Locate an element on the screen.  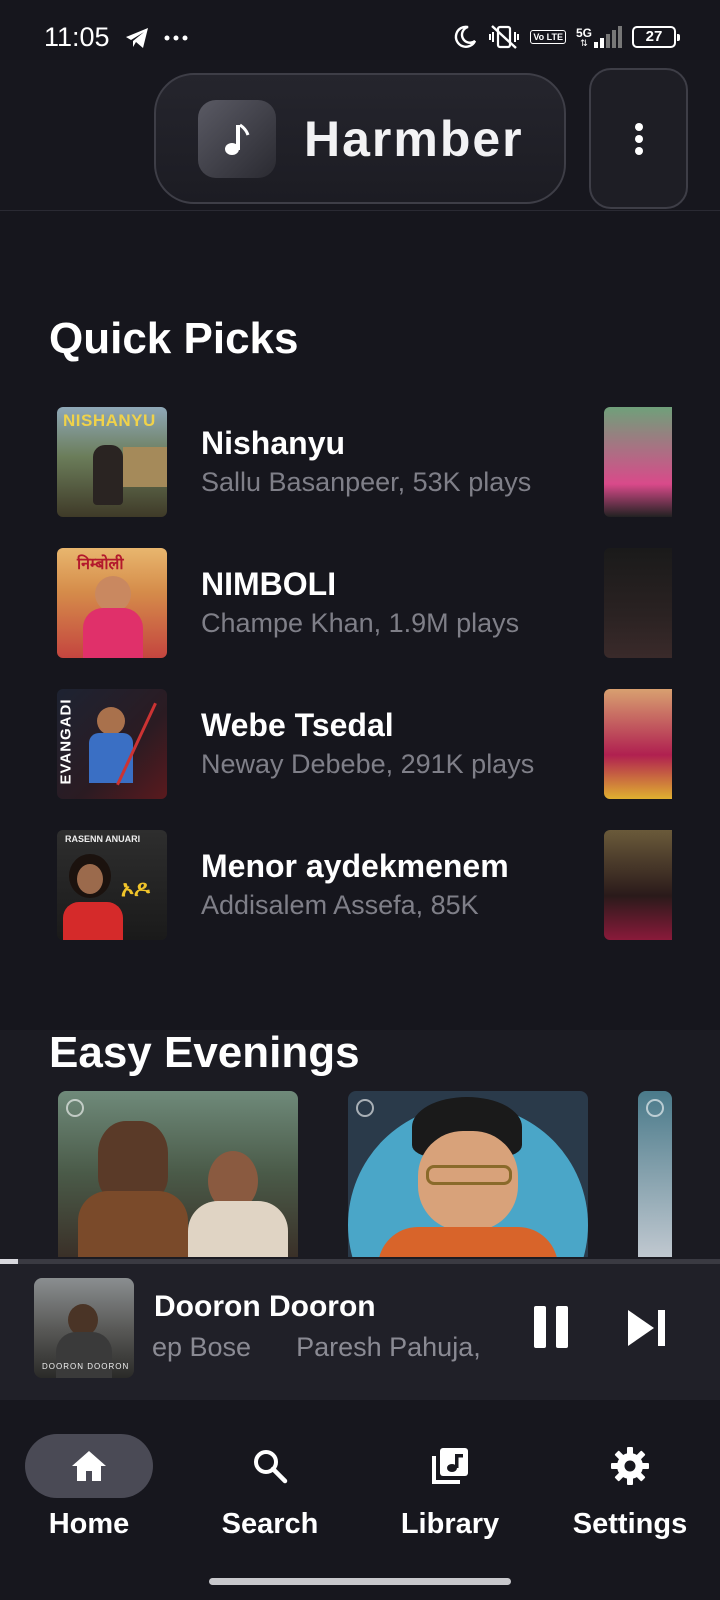
skip-next-button is located at coordinates (647, 1328).